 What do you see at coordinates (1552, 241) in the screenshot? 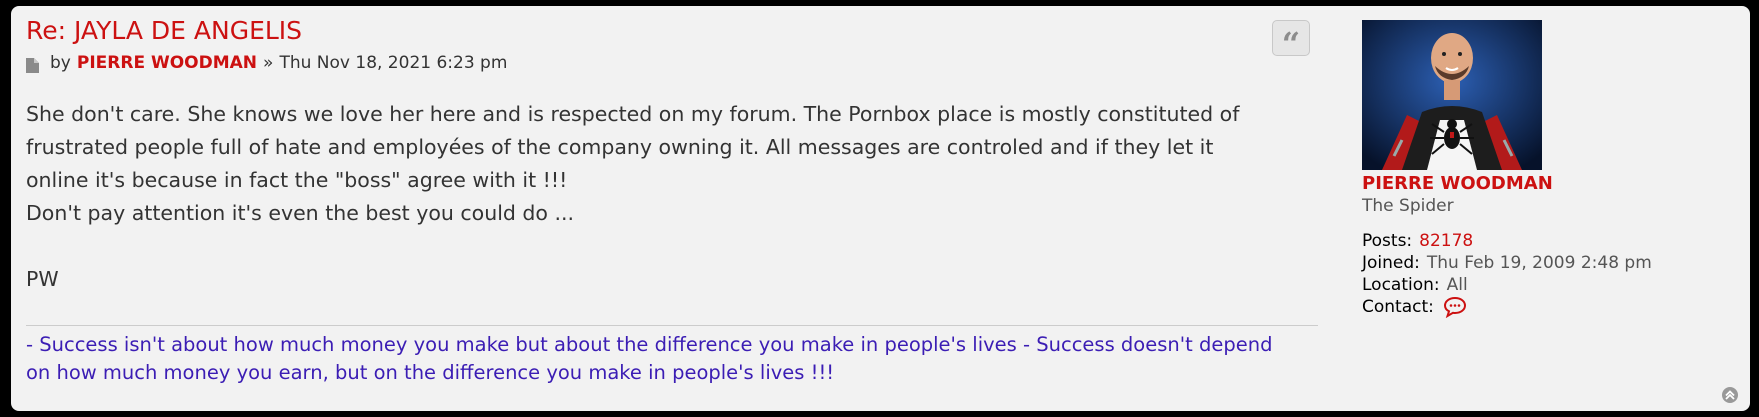
I see `profile-posts: Posts: 82178` at bounding box center [1552, 241].